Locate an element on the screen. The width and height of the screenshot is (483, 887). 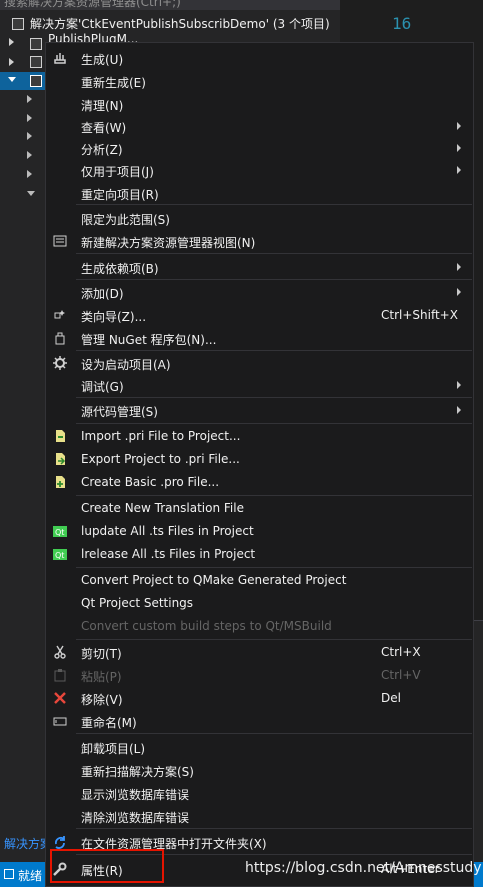
export-file-icon is located at coordinates (61, 459).